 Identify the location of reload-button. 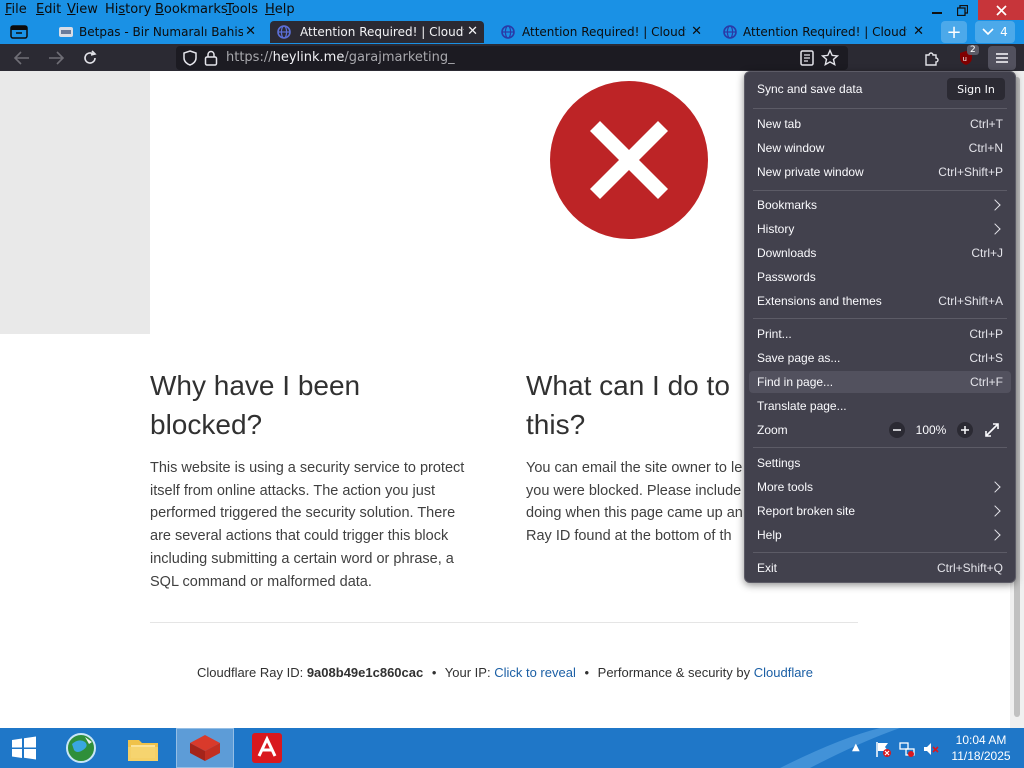
(90, 58).